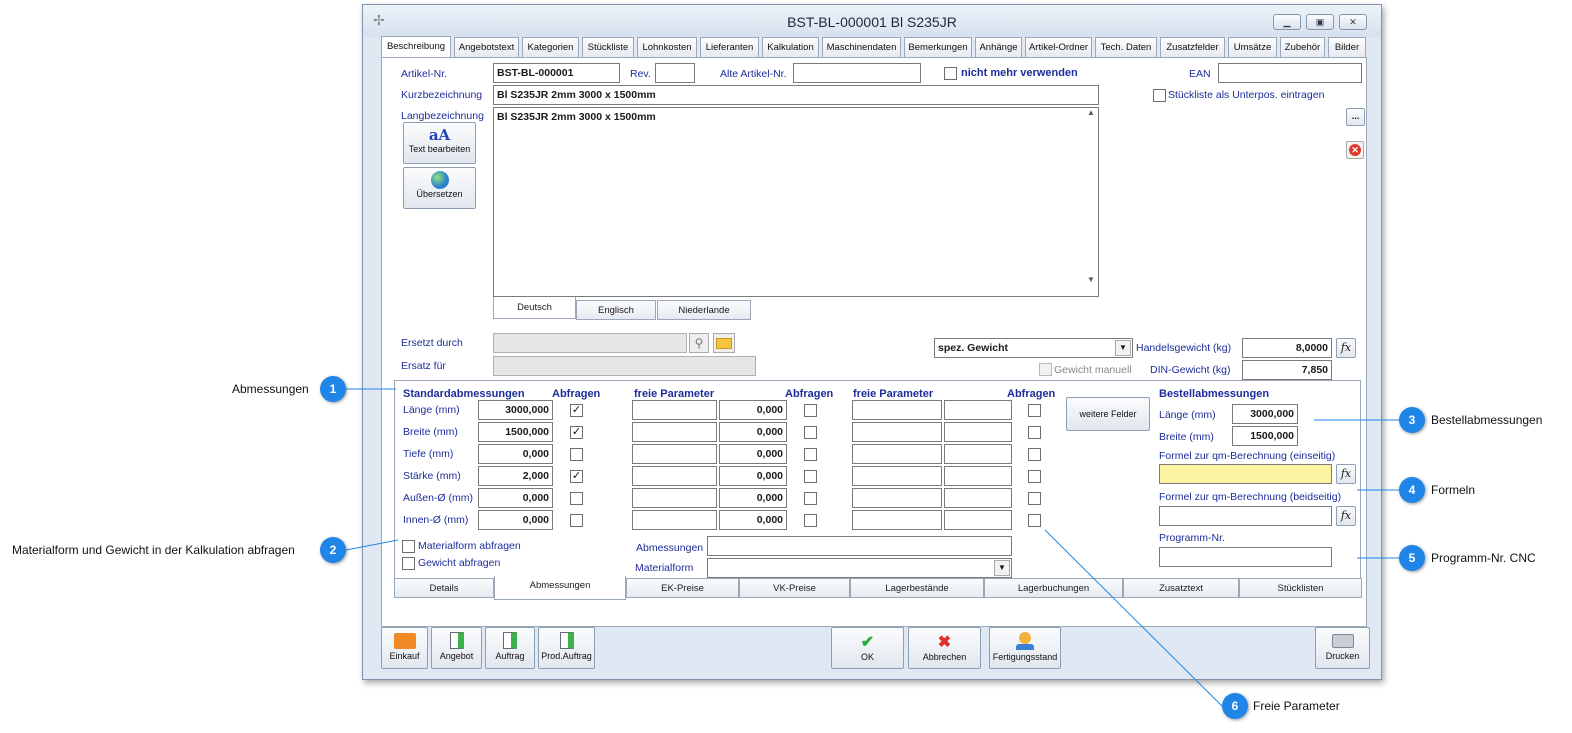  What do you see at coordinates (616, 310) in the screenshot?
I see `lang-tab-englisch: Englisch` at bounding box center [616, 310].